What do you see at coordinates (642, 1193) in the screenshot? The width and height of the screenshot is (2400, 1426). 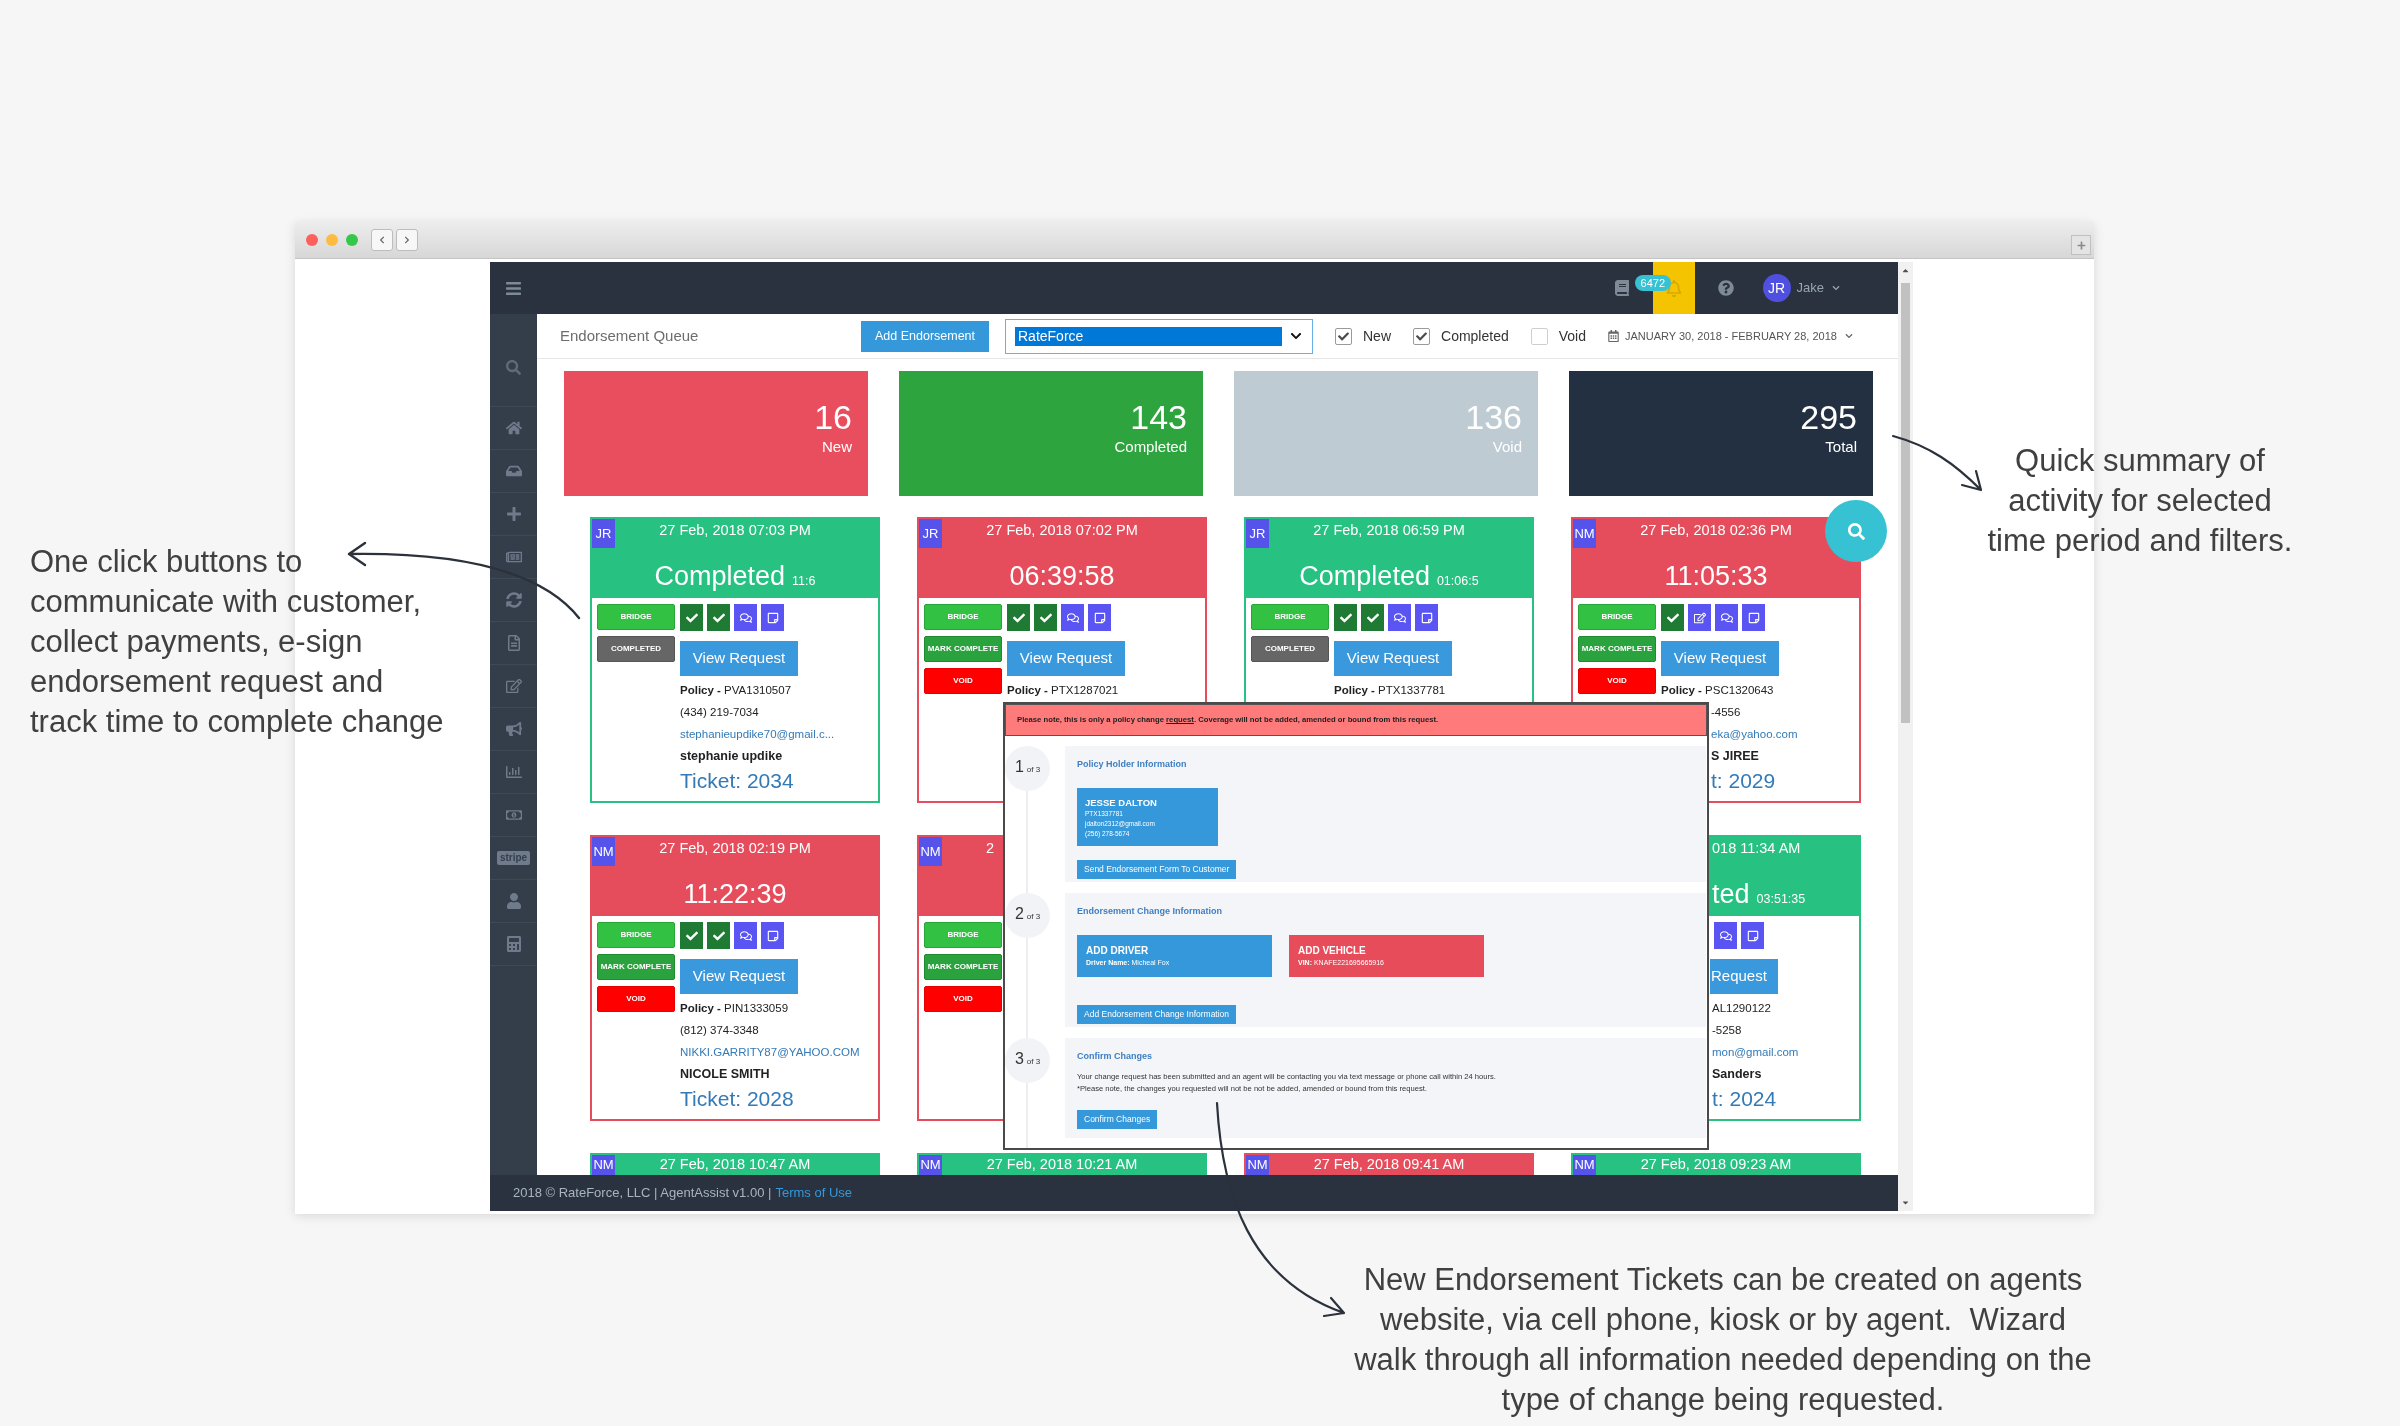 I see `footer-text: 2018 © RateForce, LLC | AgentAssist v1.00 |` at bounding box center [642, 1193].